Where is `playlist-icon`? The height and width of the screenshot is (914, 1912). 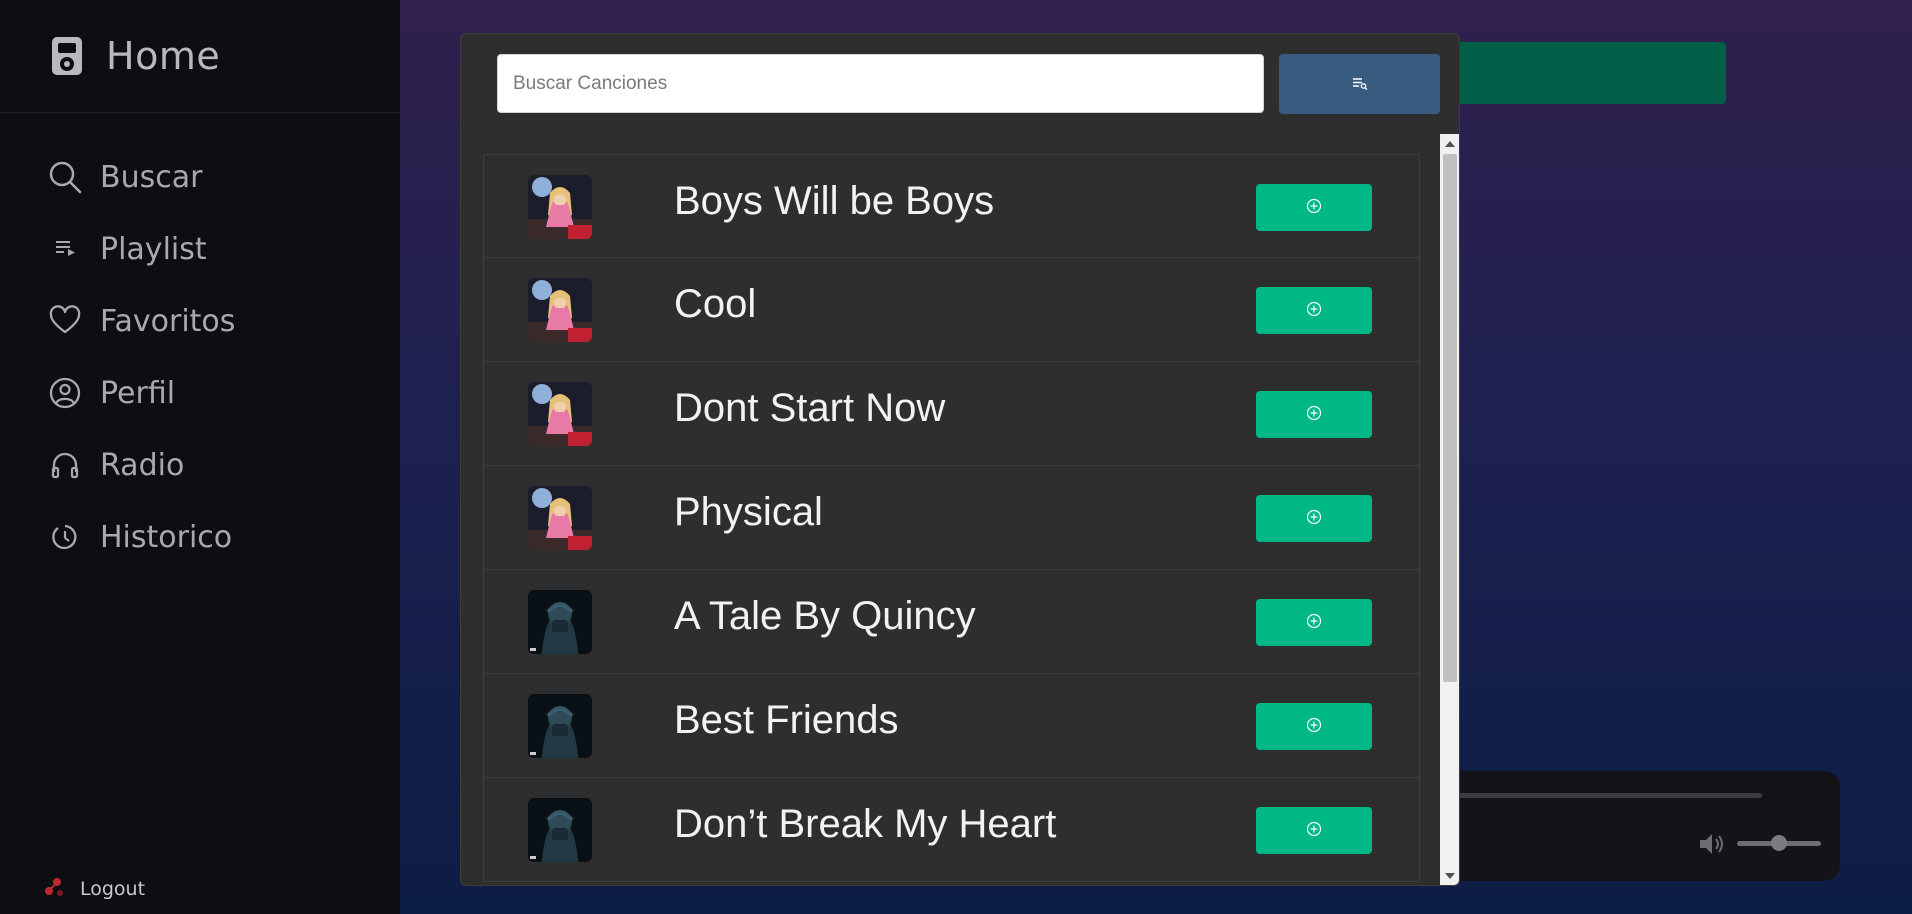 playlist-icon is located at coordinates (65, 249).